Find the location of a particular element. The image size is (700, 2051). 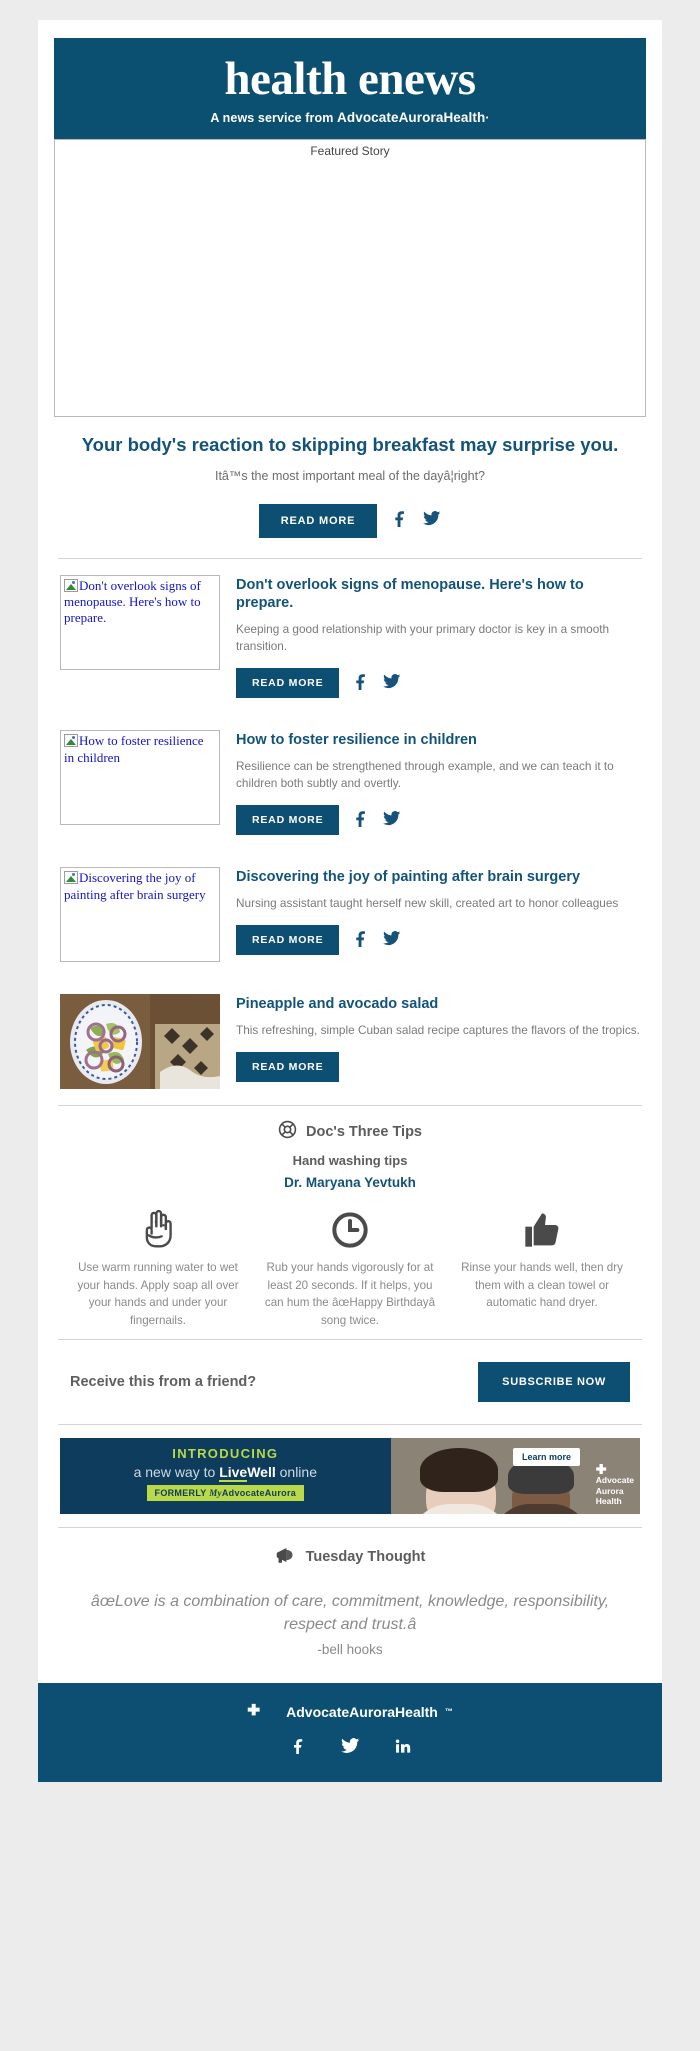

ad-formerly-badge: FORMERLY MyAdvocateAurora is located at coordinates (225, 1493).